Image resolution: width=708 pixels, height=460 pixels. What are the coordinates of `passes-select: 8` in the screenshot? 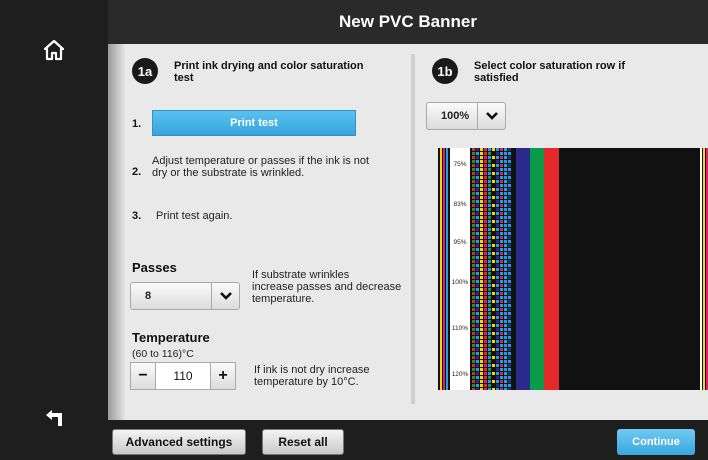 It's located at (185, 296).